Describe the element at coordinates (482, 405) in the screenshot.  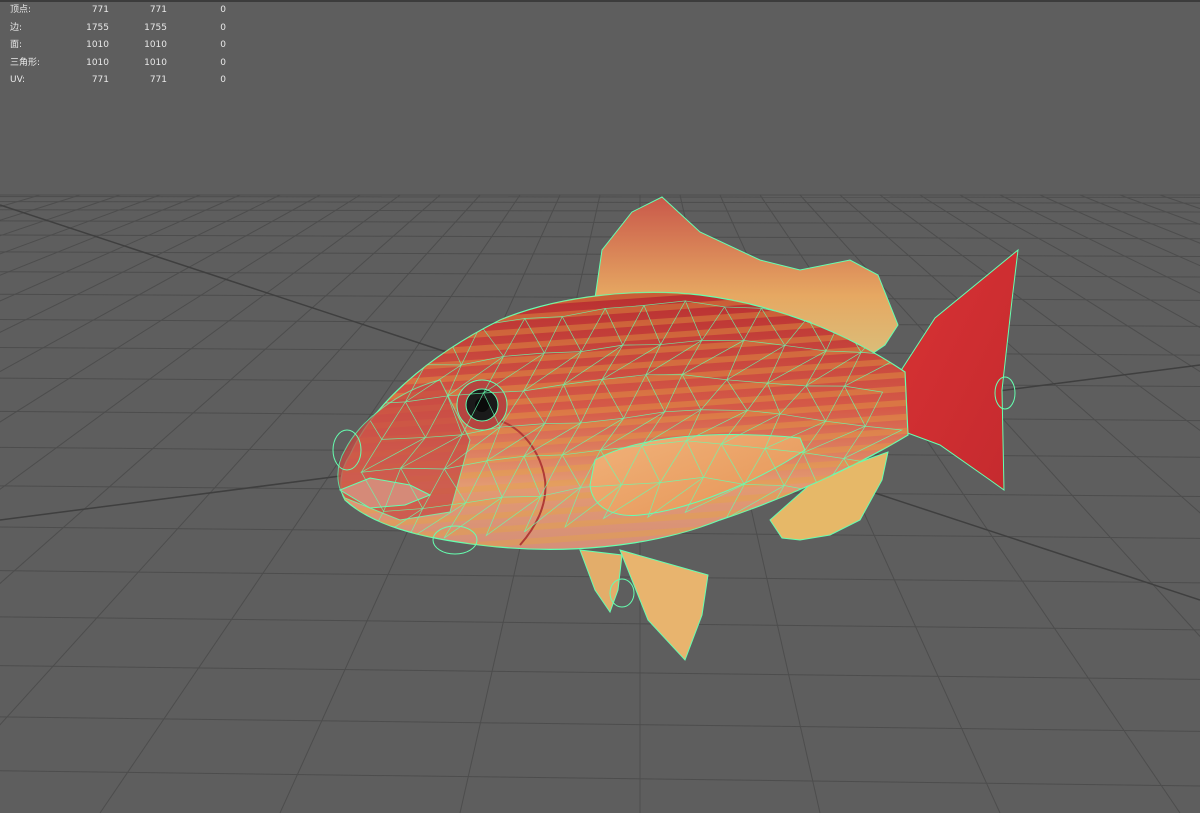
I see `eye-icon` at that location.